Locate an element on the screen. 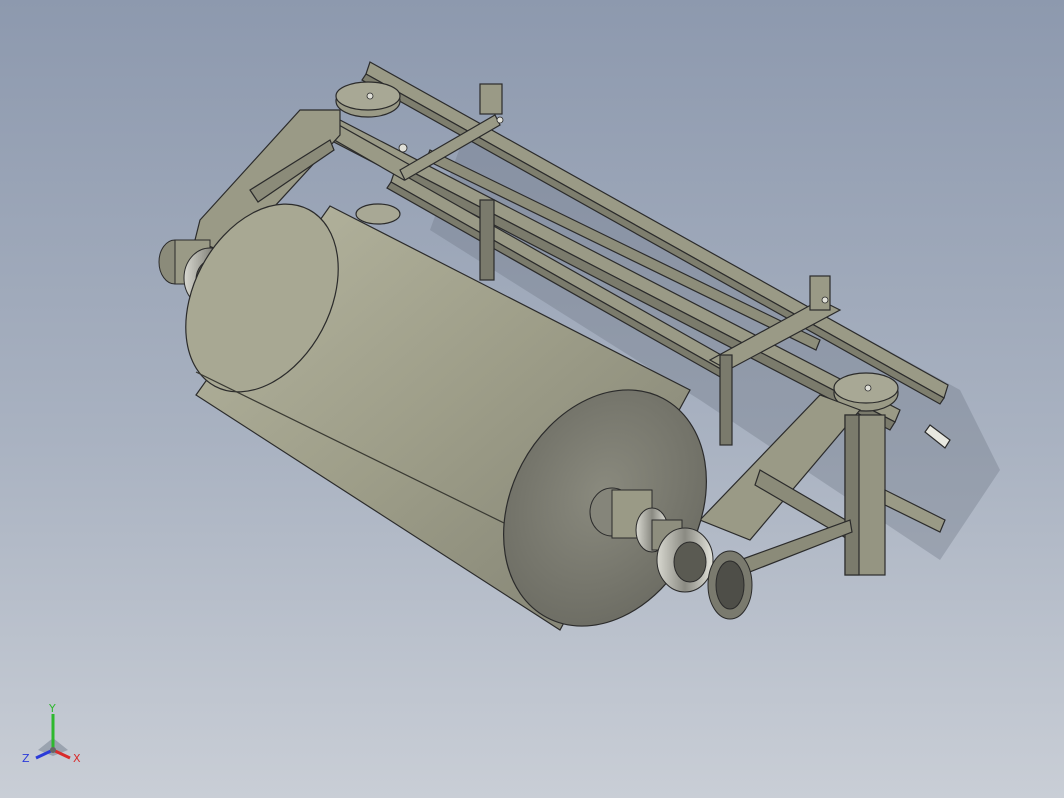  z-axis-label: Z is located at coordinates (26, 758).